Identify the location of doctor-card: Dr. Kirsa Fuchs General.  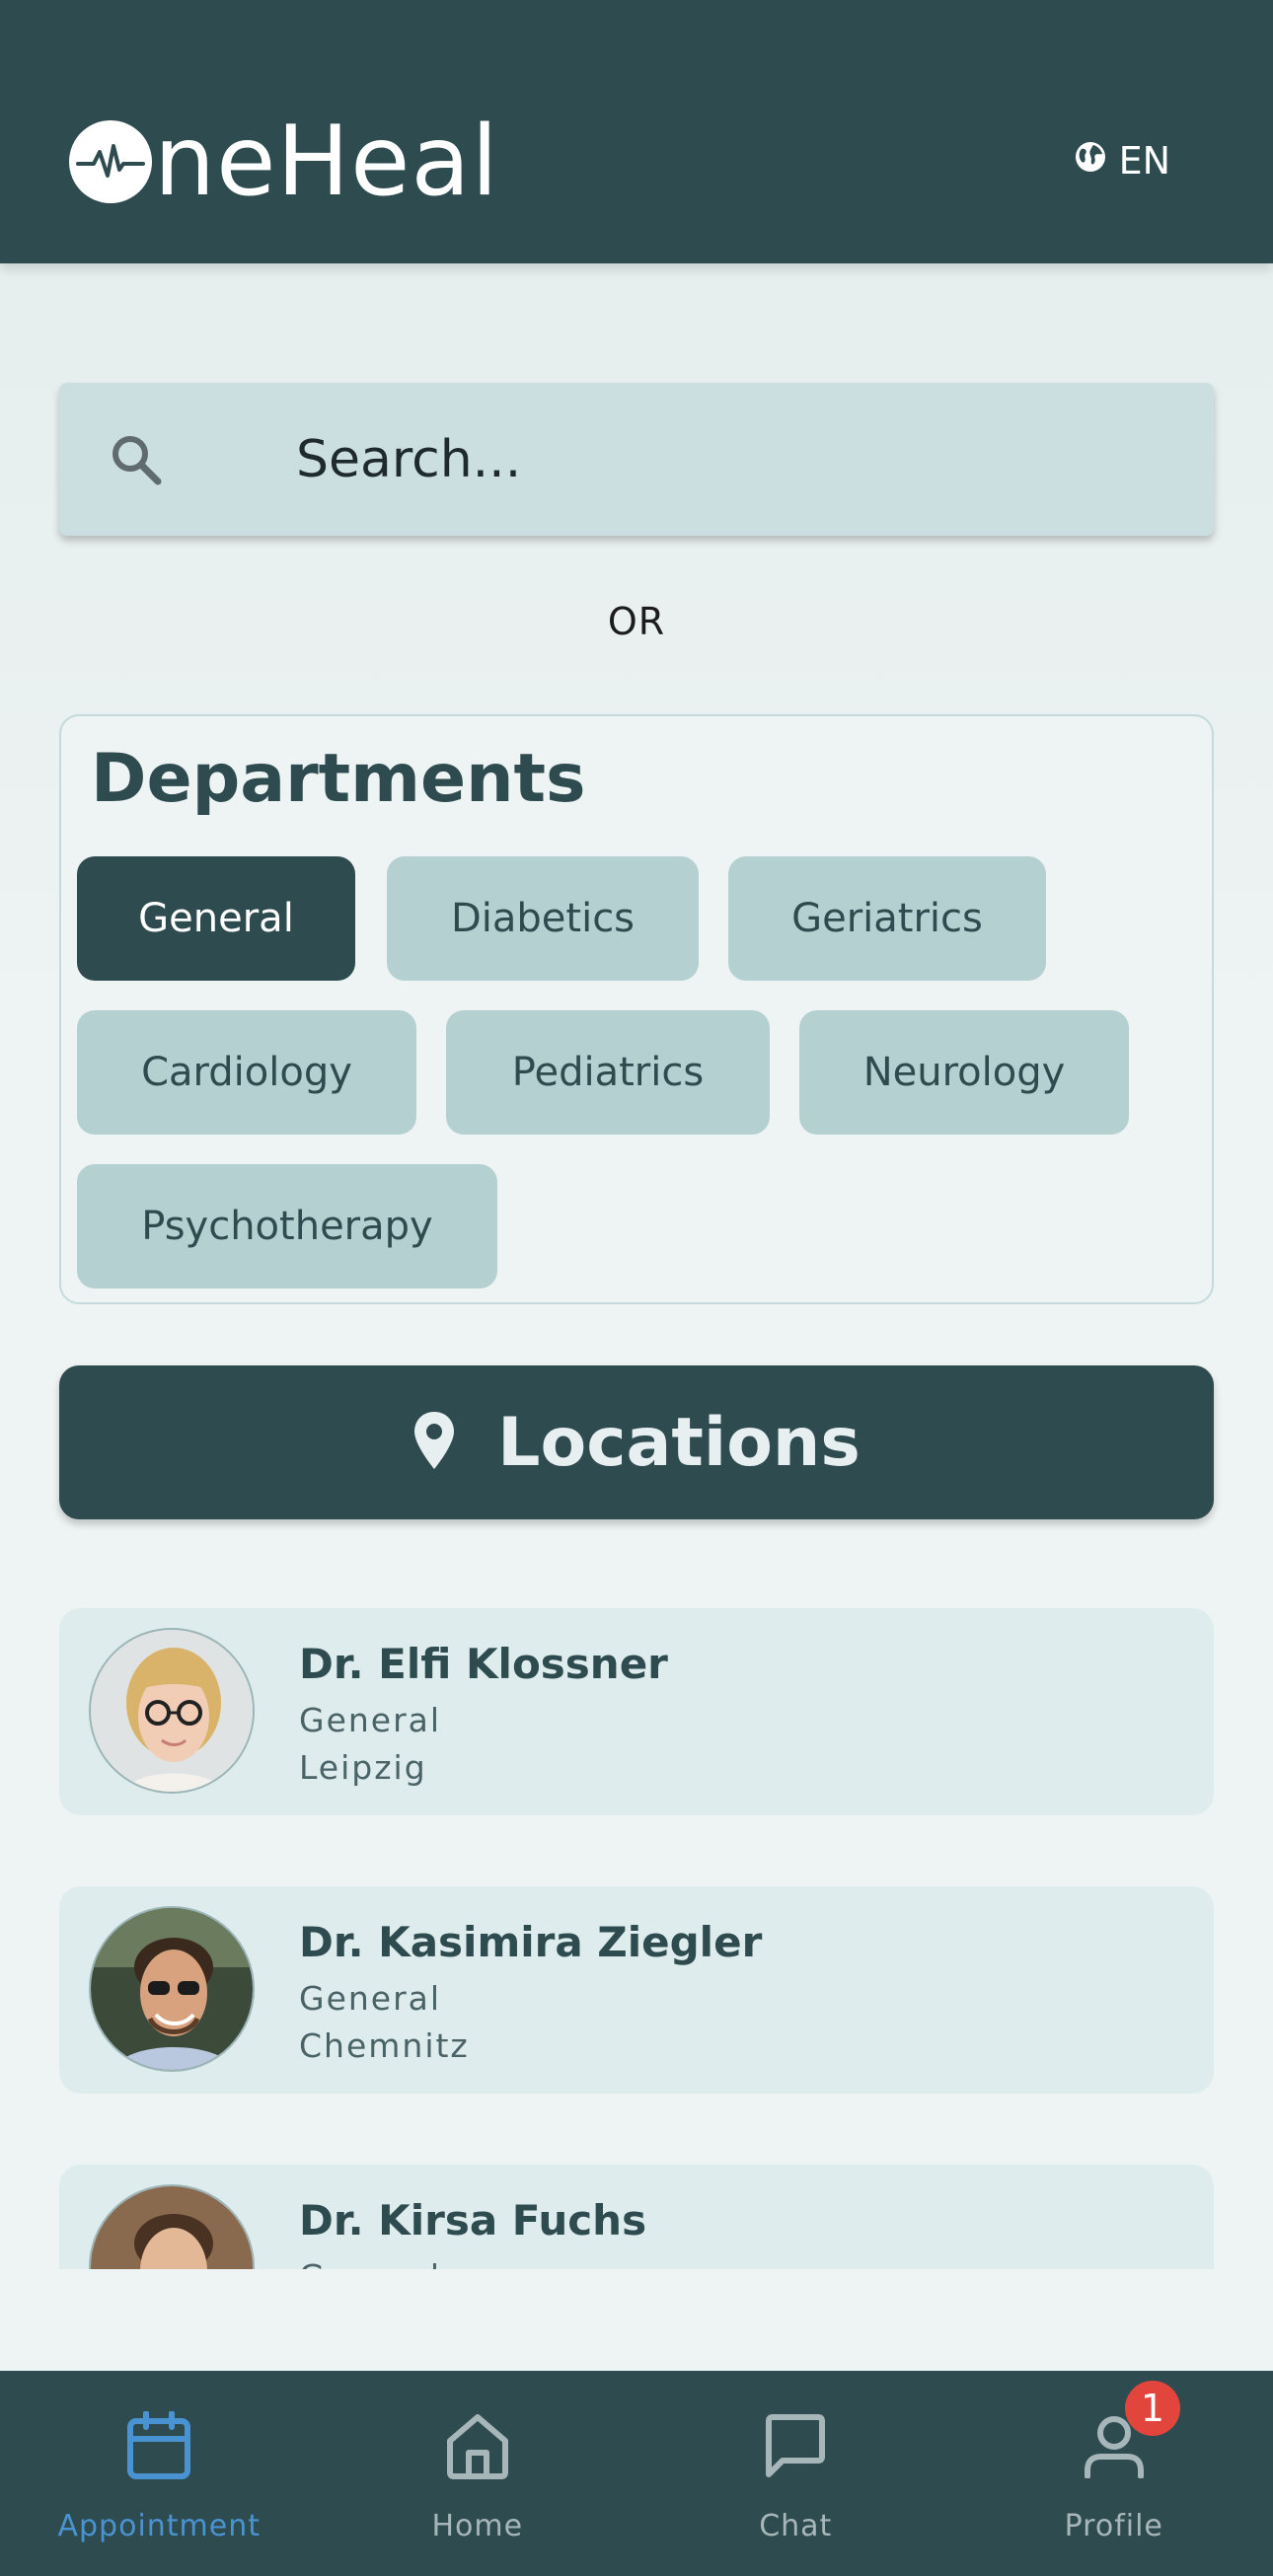
(636, 2217).